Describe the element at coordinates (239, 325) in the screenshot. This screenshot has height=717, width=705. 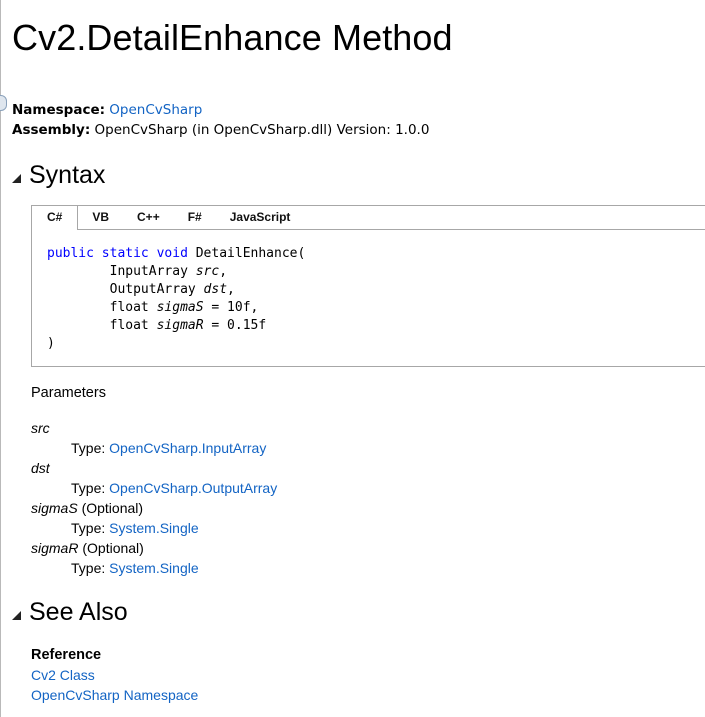
I see `code-default: = 0.15f` at that location.